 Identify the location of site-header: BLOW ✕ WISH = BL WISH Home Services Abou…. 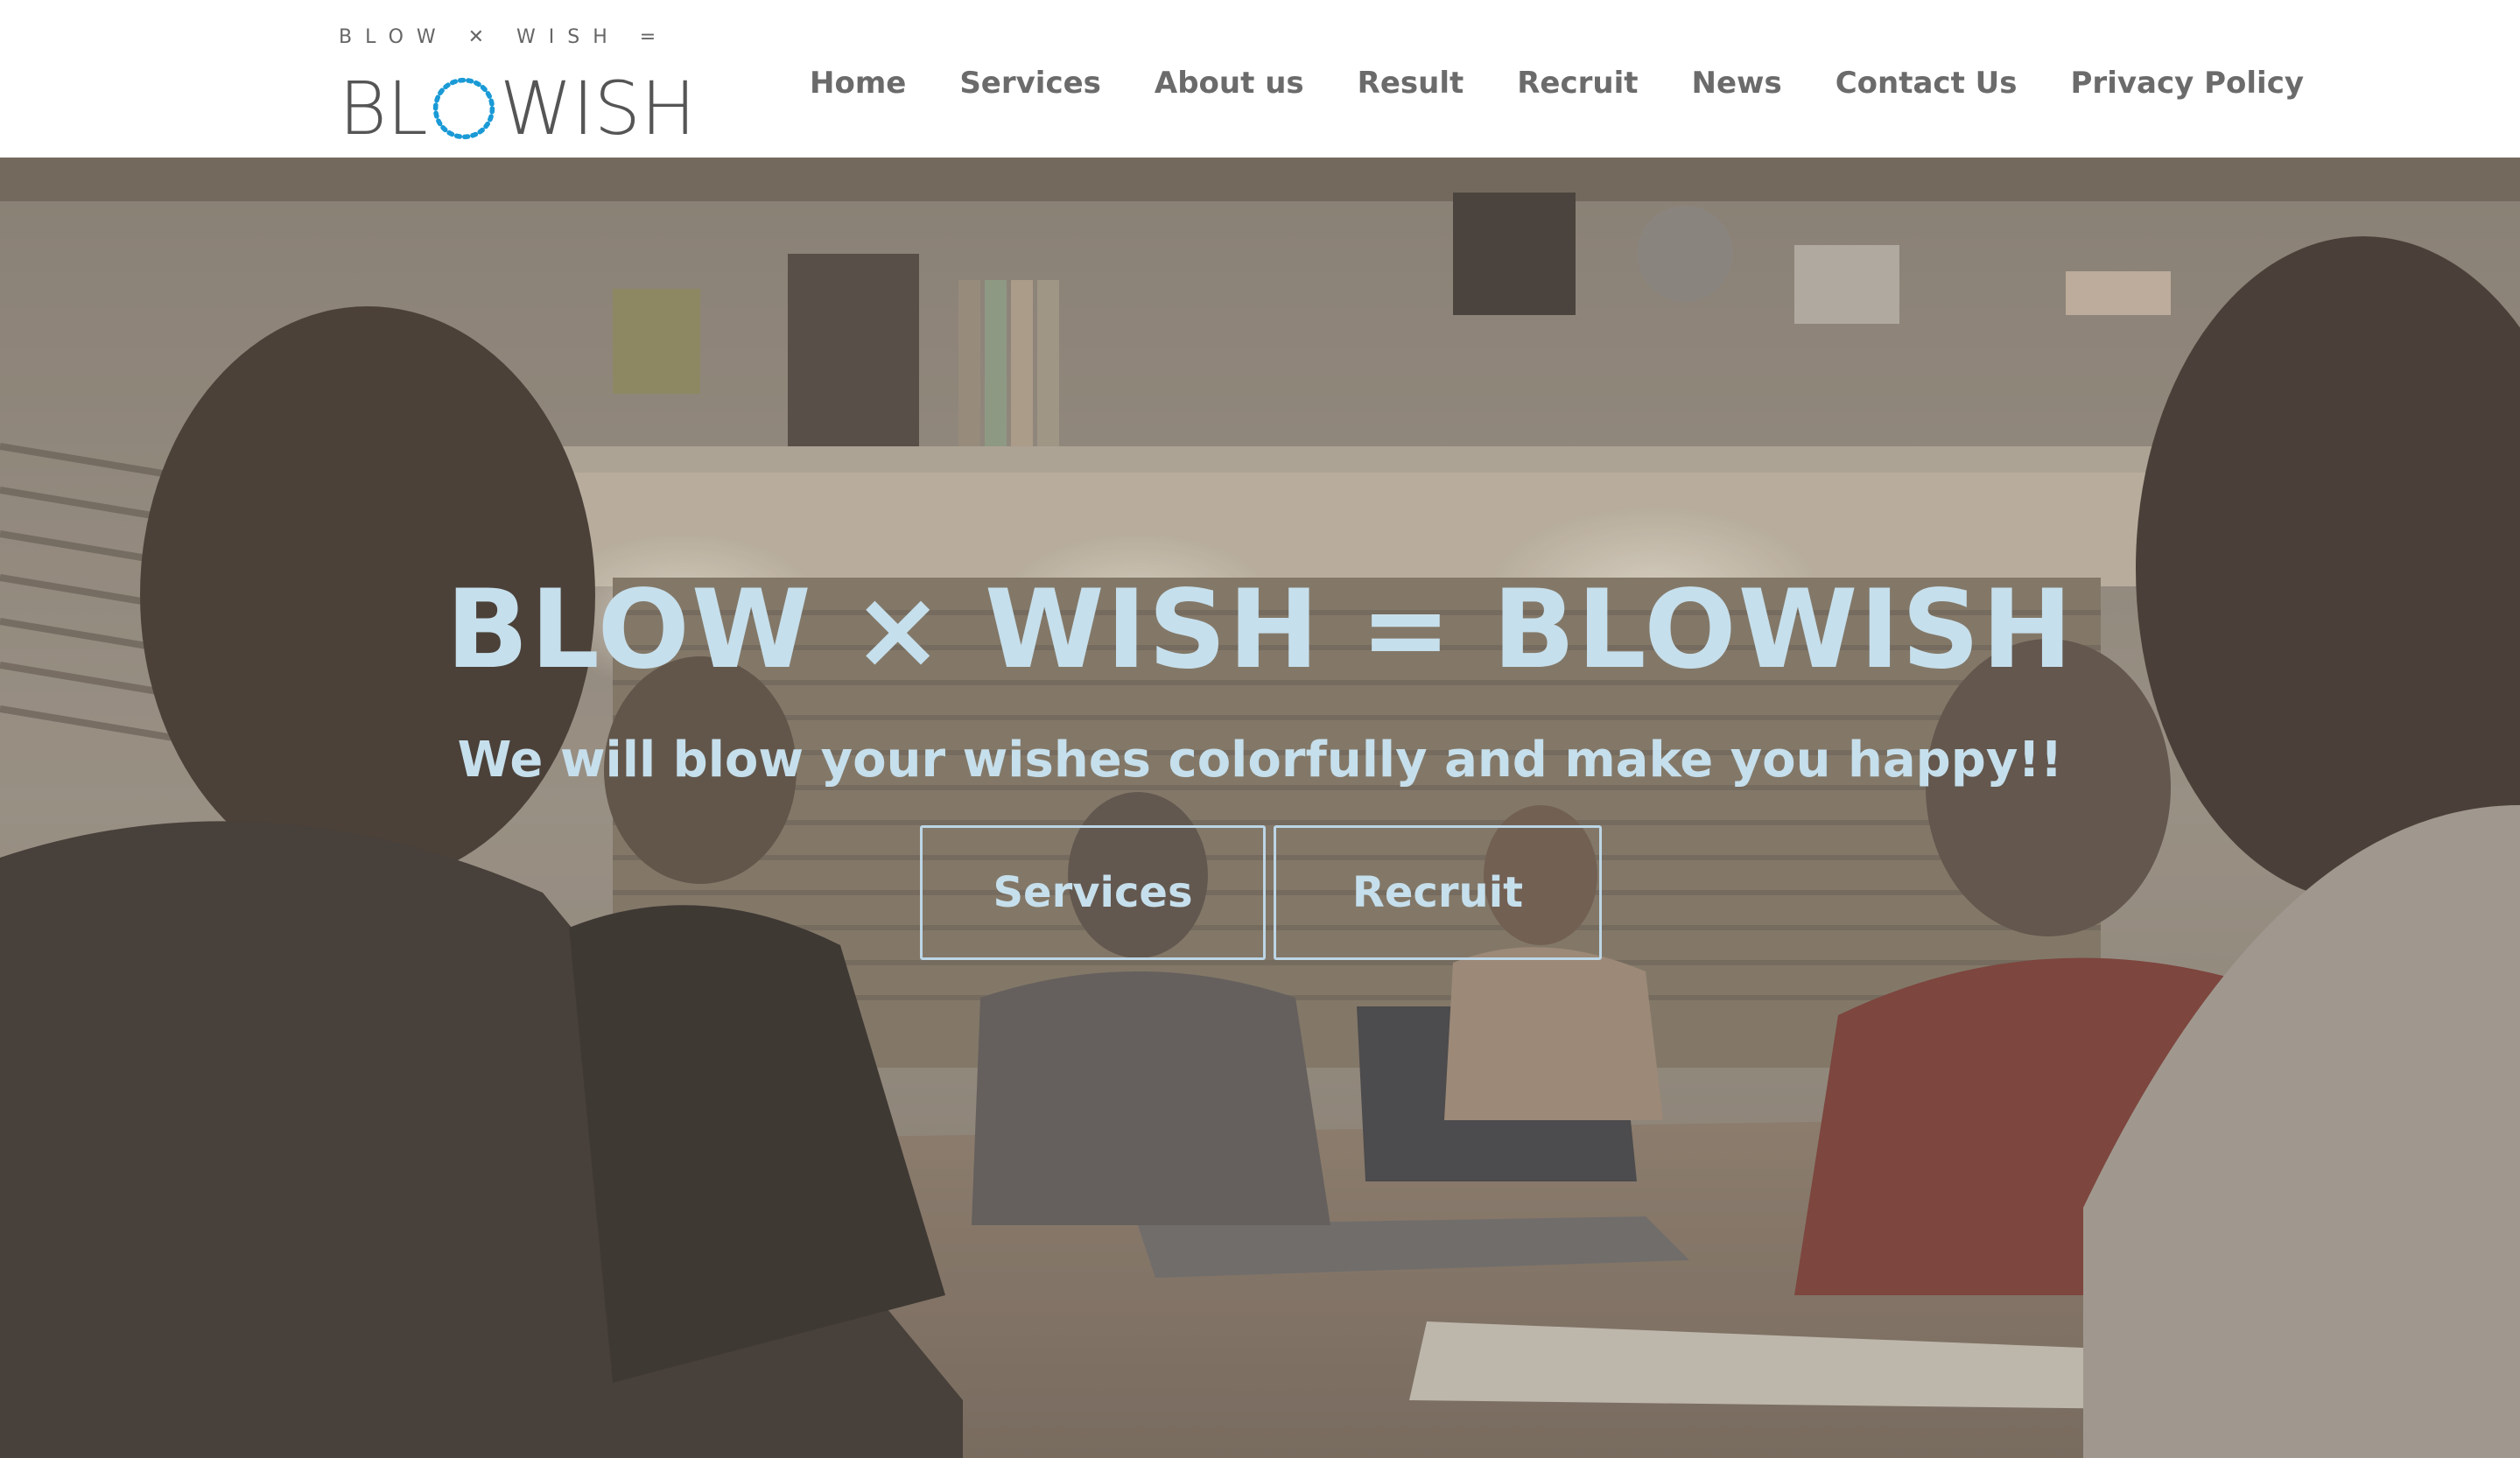
(1260, 79).